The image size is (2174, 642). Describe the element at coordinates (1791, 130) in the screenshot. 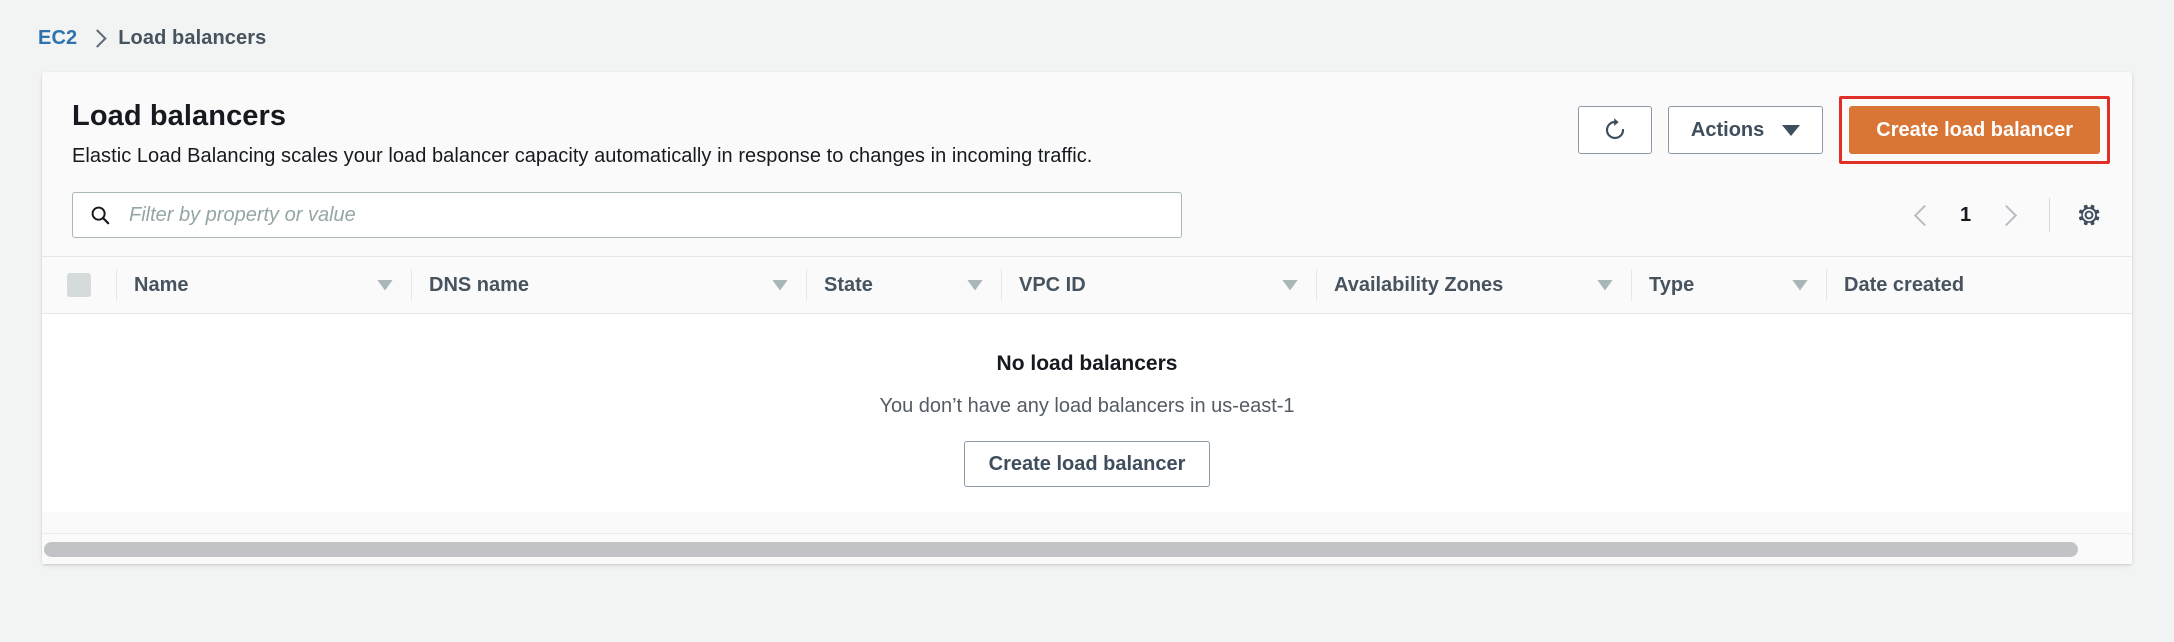

I see `chevron-down-icon` at that location.